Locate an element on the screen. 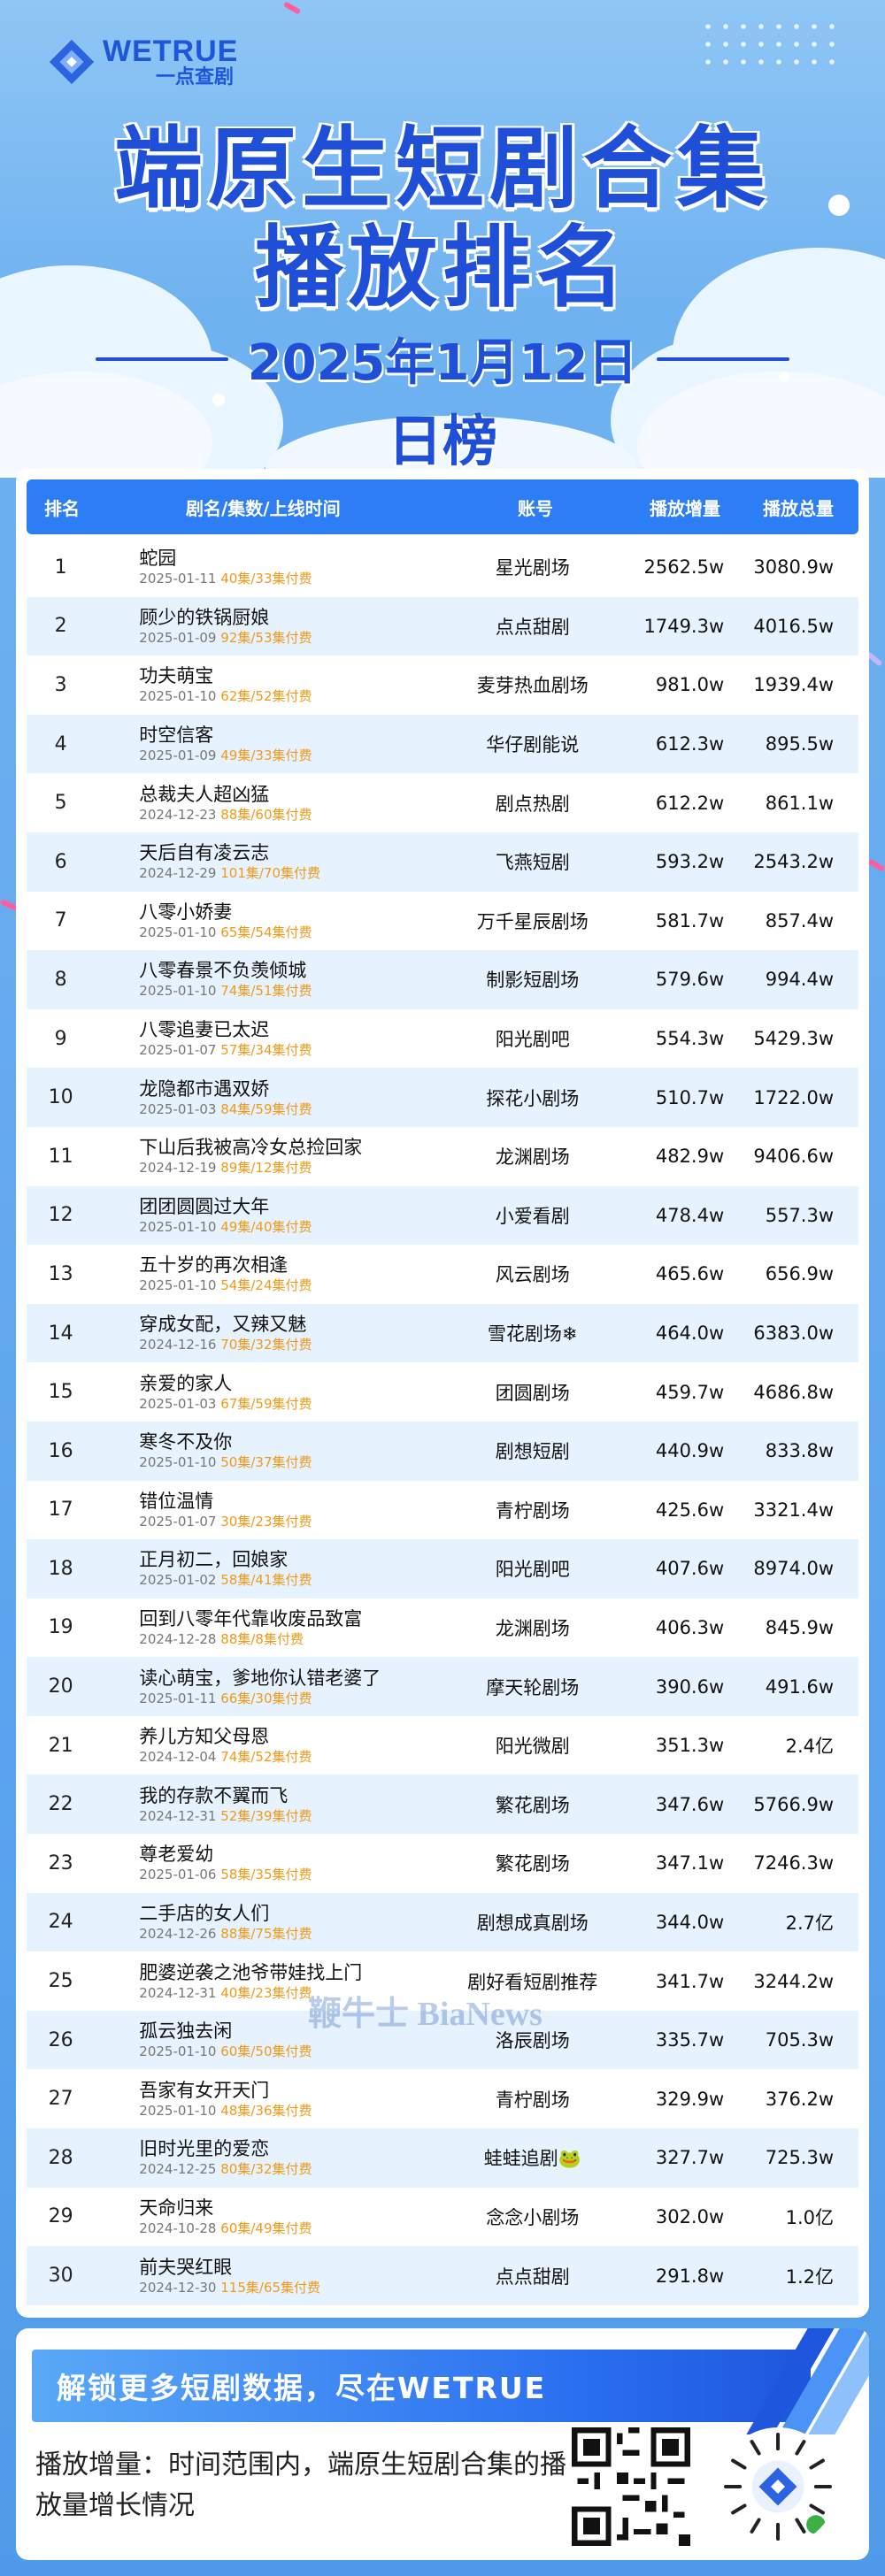  title-cell: 错位温情 2025-01-07 30集/23集付费 is located at coordinates (266, 1510).